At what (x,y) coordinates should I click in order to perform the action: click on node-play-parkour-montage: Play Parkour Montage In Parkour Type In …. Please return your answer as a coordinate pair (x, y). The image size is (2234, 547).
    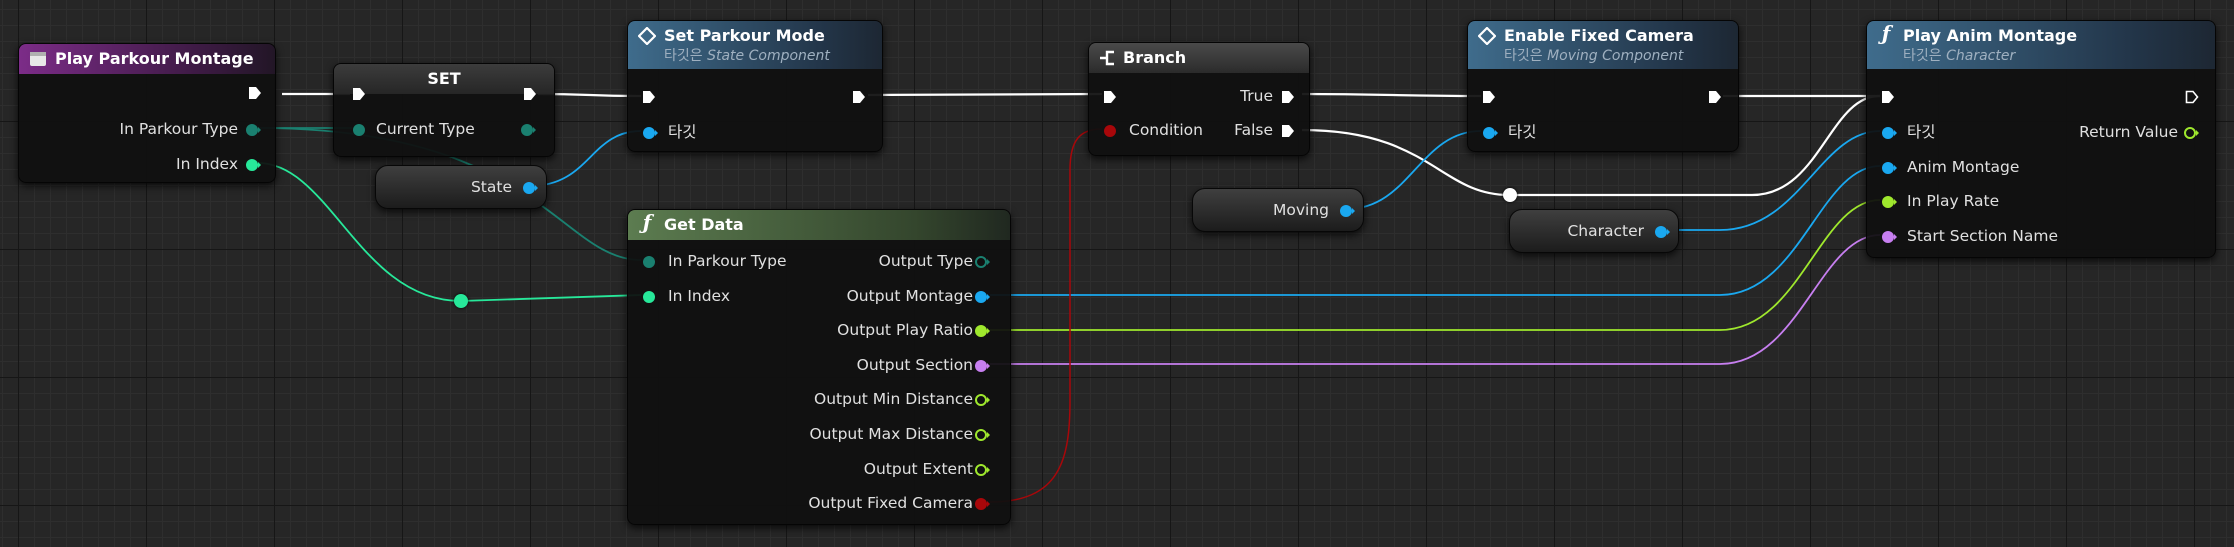
    Looking at the image, I should click on (147, 113).